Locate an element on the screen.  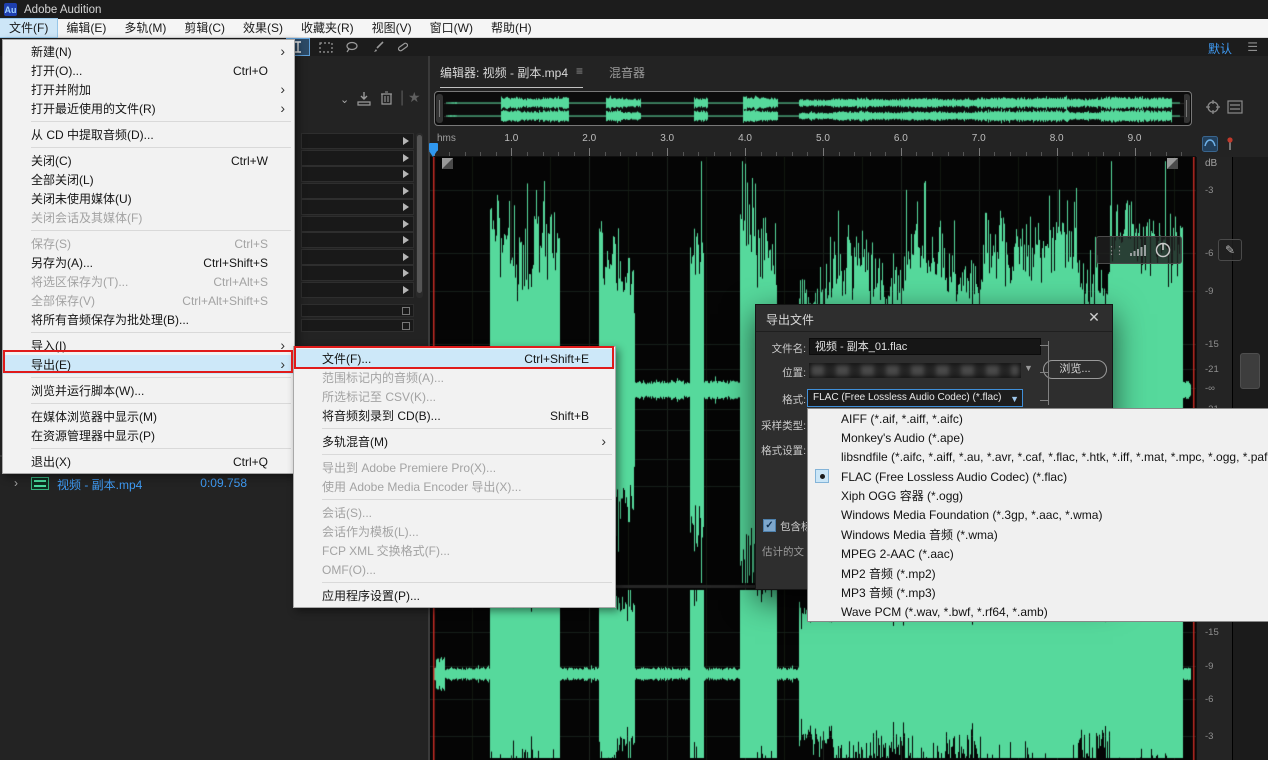
range-handle-right is located at coordinates (1186, 108).